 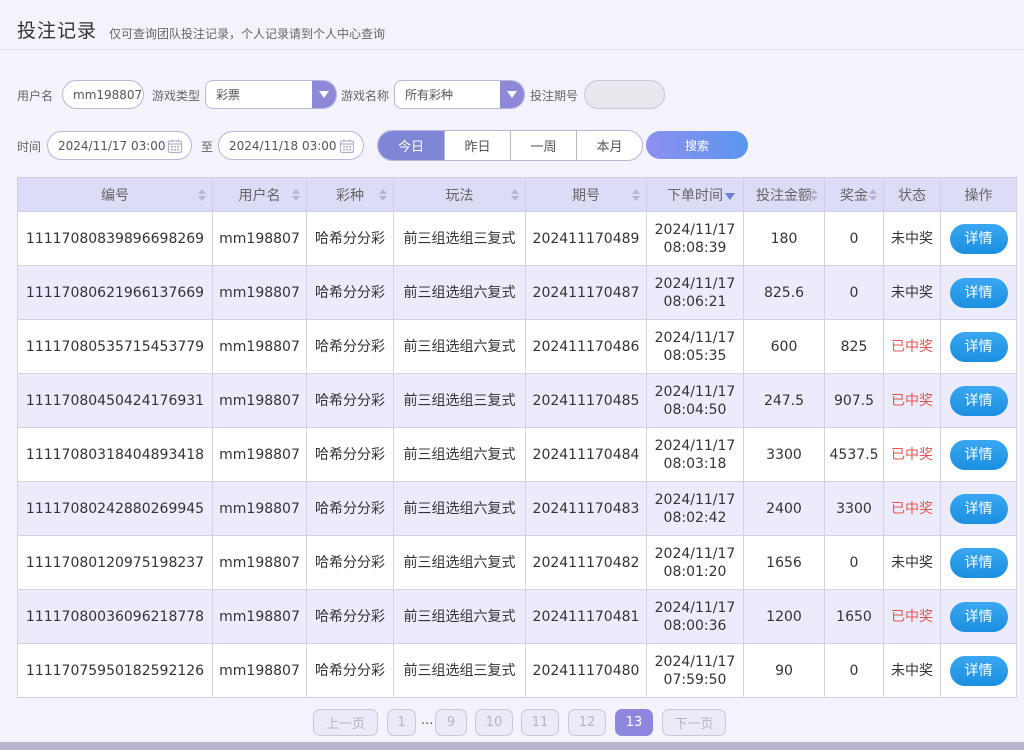 I want to click on current-page-button: 13, so click(x=634, y=722).